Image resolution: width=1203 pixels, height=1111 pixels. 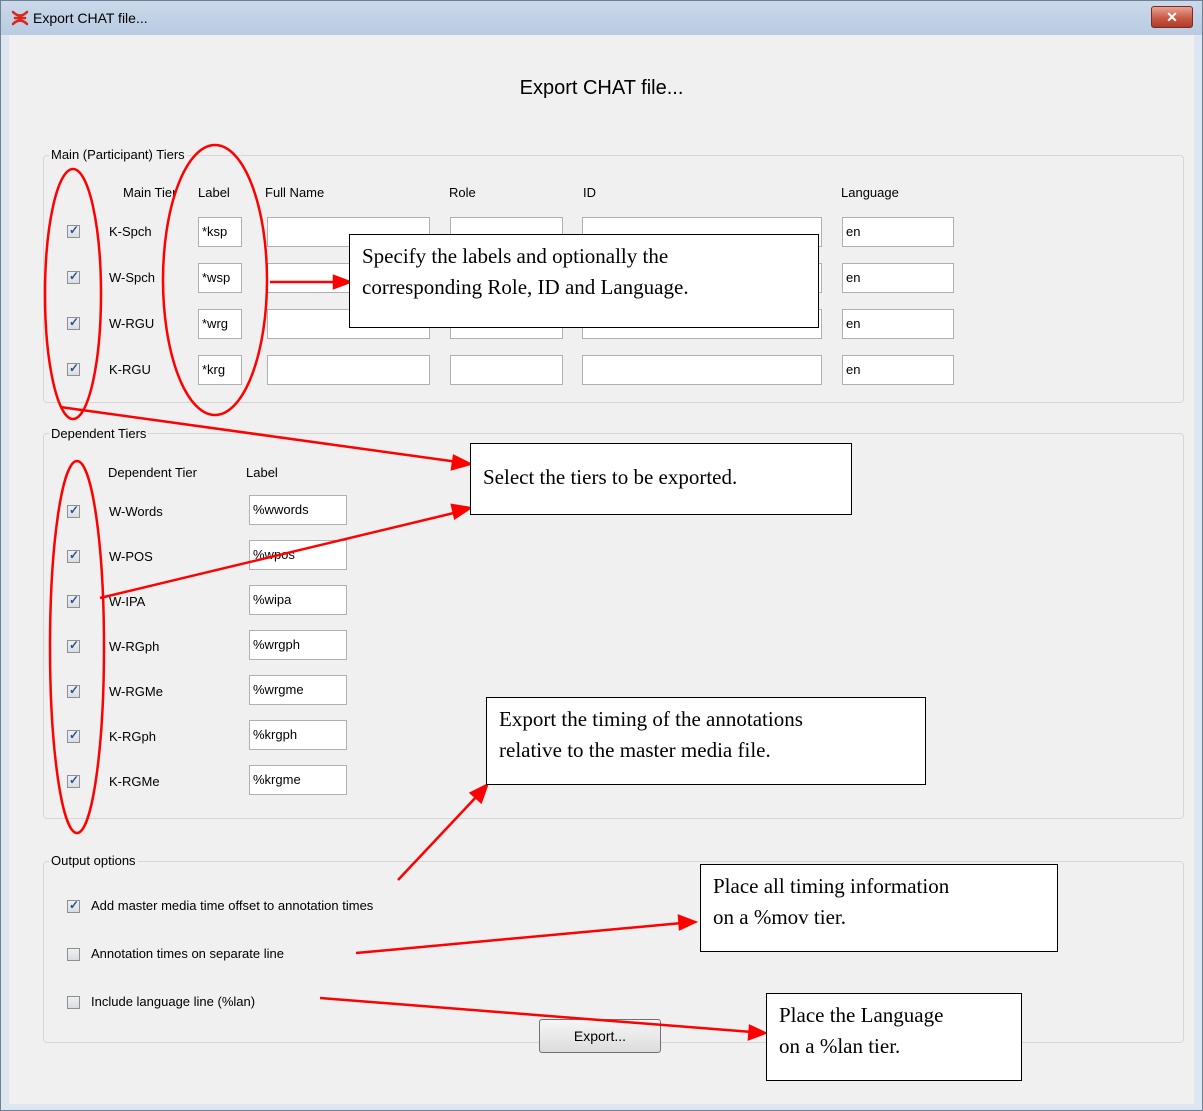 I want to click on app-logo-icon, so click(x=20, y=18).